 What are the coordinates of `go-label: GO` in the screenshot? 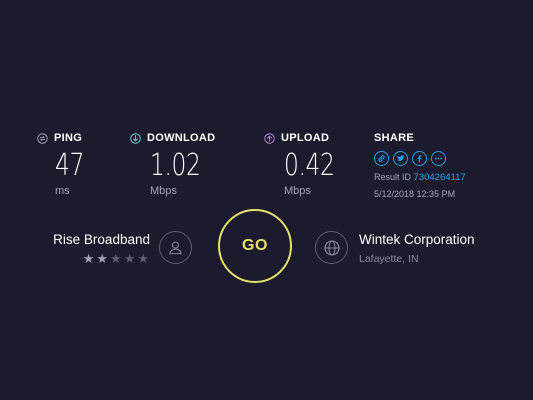 It's located at (255, 245).